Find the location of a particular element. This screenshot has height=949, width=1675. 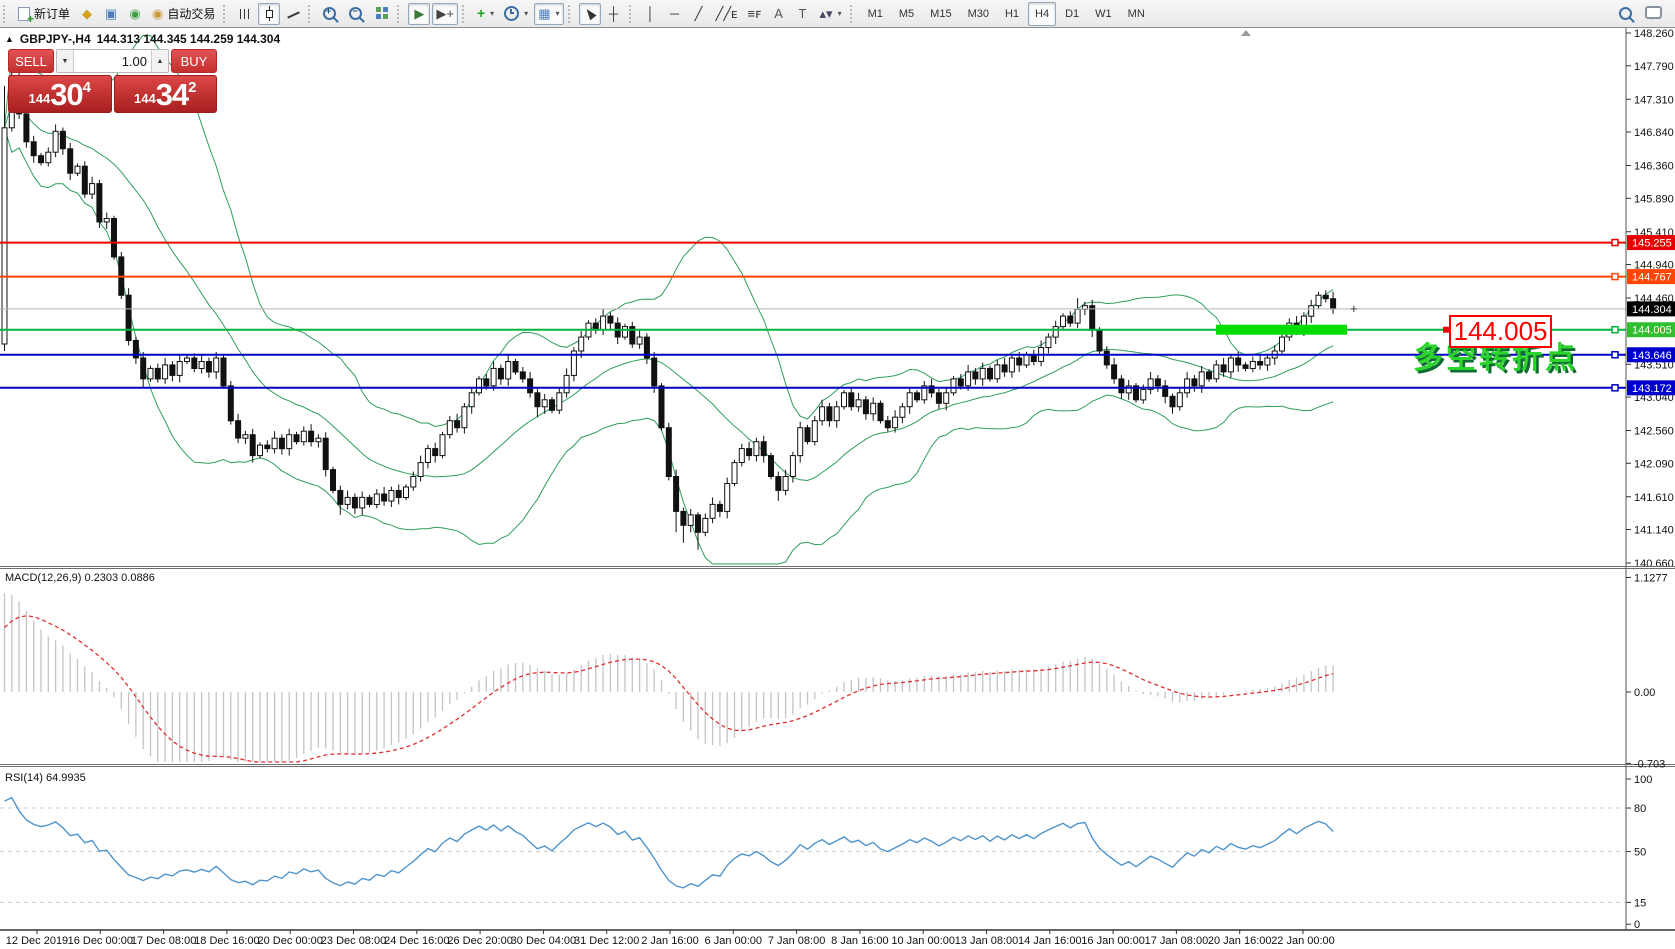

search-icon is located at coordinates (1625, 13).